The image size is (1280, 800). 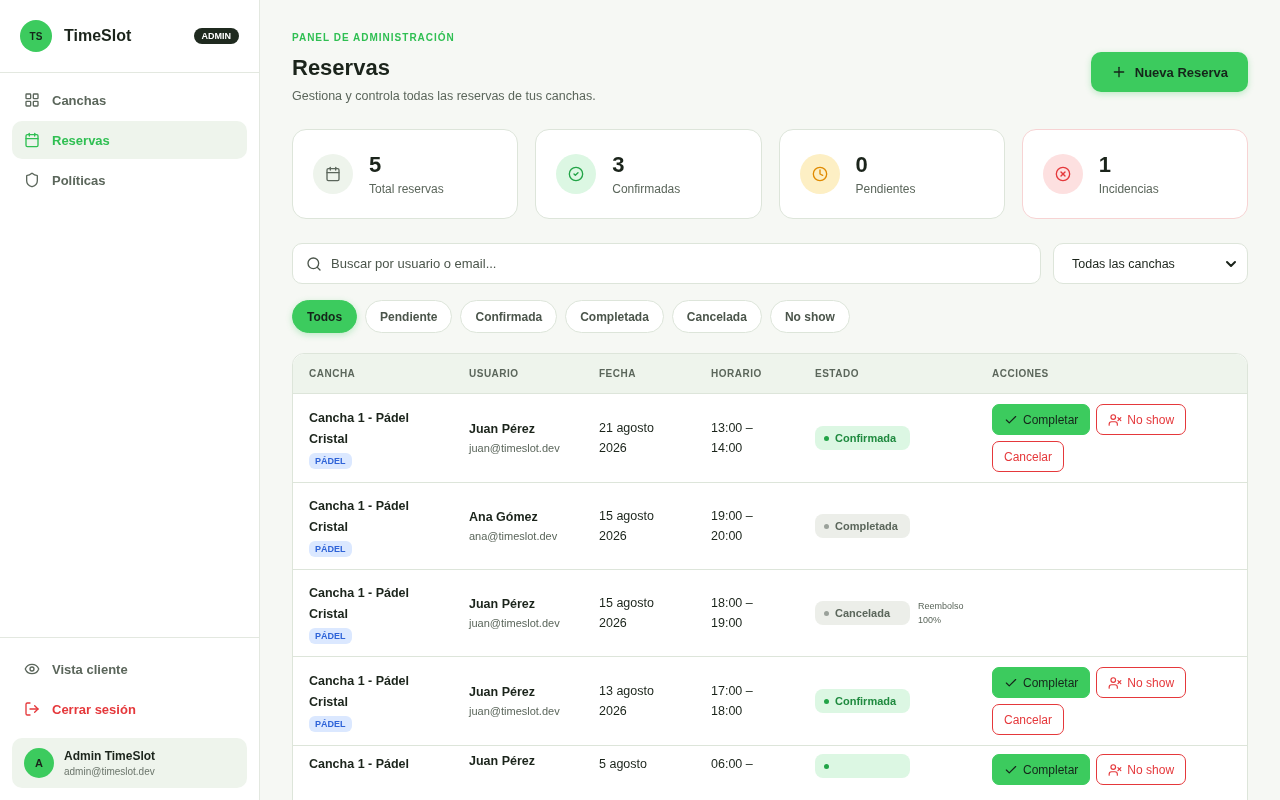 What do you see at coordinates (1128, 189) in the screenshot?
I see `stat-label: Incidencias` at bounding box center [1128, 189].